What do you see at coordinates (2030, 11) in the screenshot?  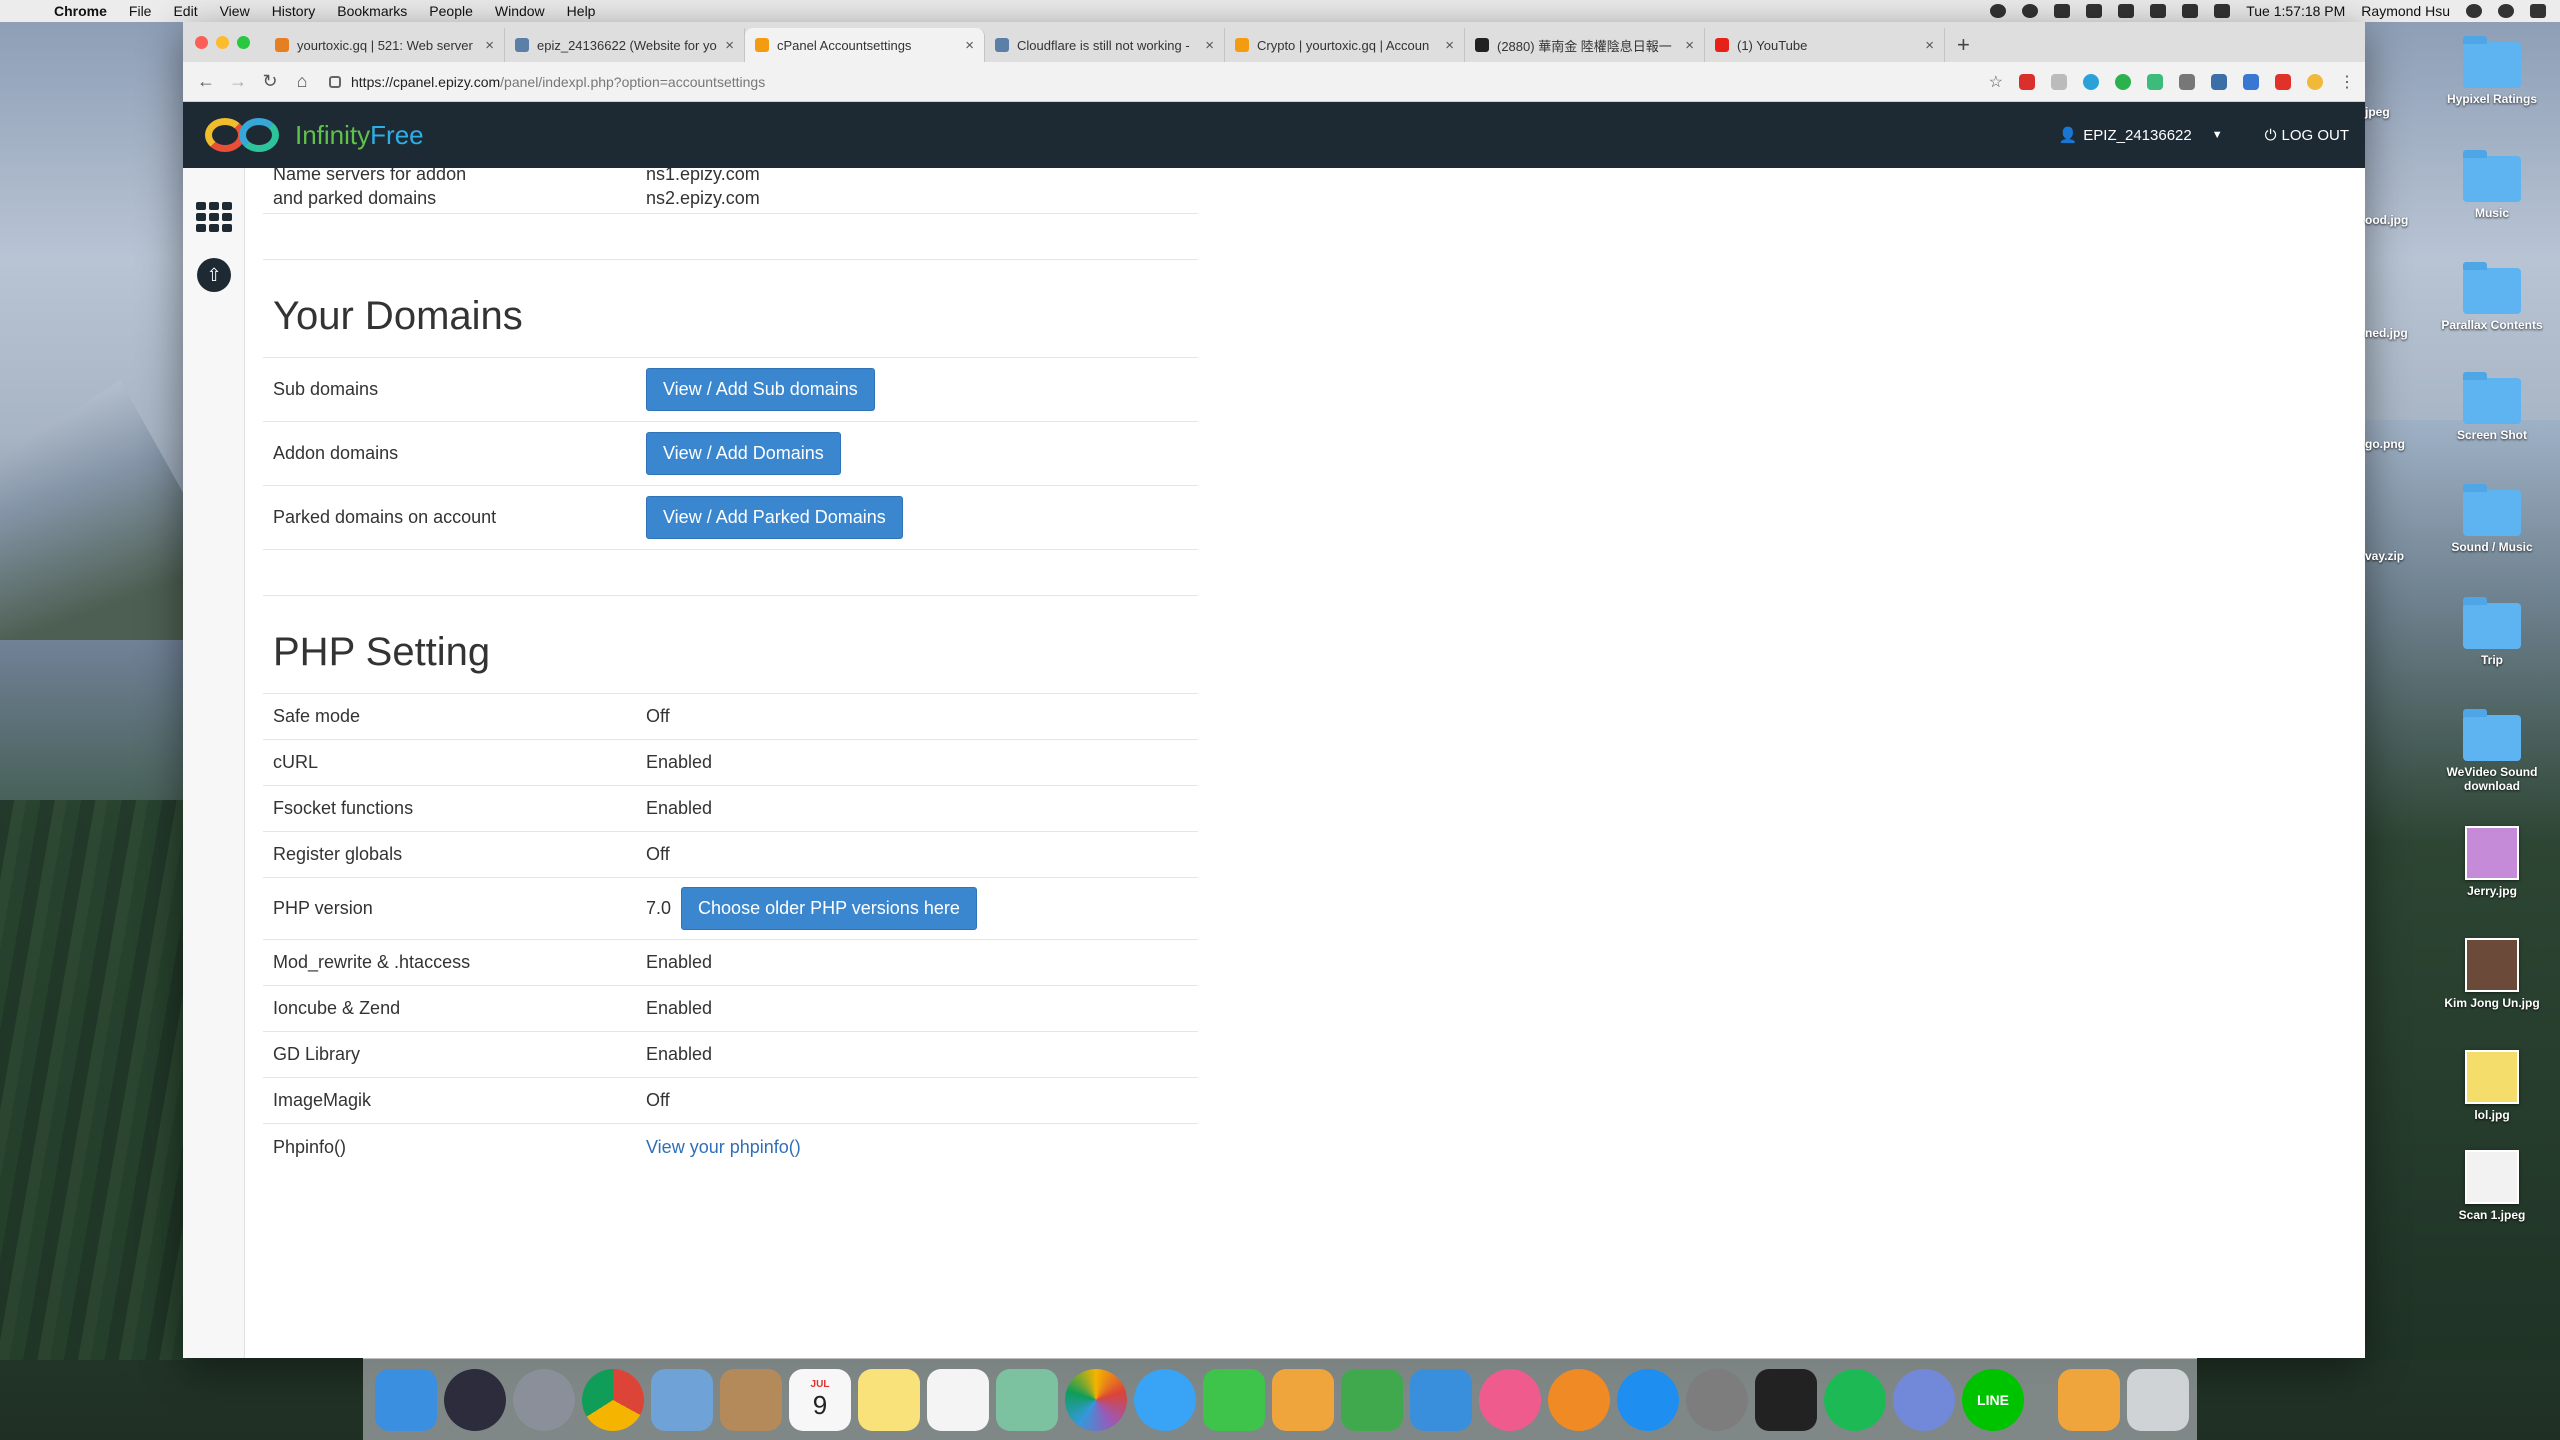 I see `line-status-icon` at bounding box center [2030, 11].